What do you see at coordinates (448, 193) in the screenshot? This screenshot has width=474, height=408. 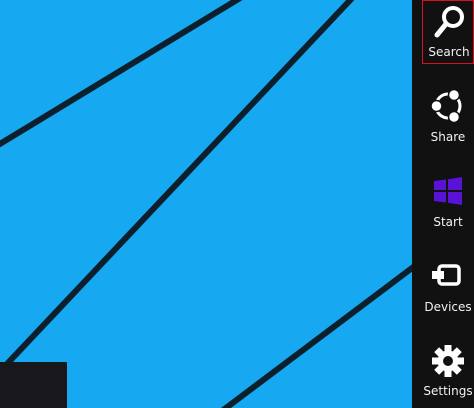 I see `windows-logo-icon` at bounding box center [448, 193].